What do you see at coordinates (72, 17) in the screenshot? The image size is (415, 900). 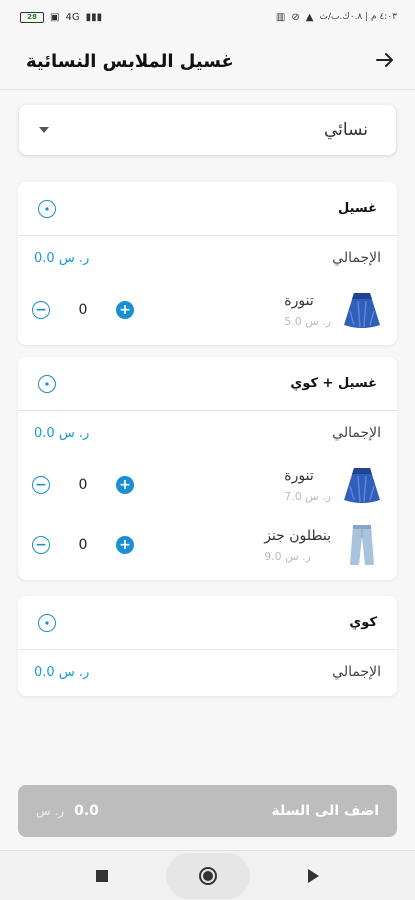 I see `network-label: 4G` at bounding box center [72, 17].